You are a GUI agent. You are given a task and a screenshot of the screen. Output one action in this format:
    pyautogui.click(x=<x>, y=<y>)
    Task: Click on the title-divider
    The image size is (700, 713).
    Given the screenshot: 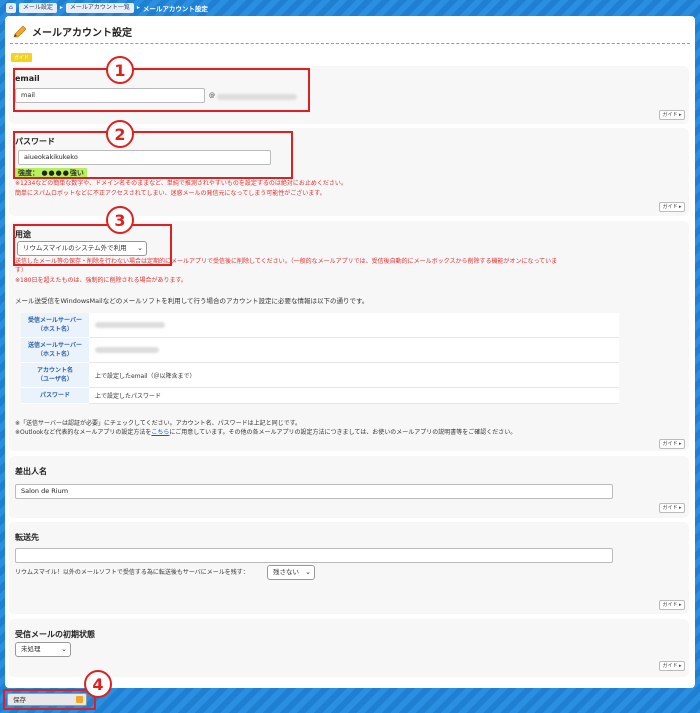 What is the action you would take?
    pyautogui.click(x=350, y=43)
    